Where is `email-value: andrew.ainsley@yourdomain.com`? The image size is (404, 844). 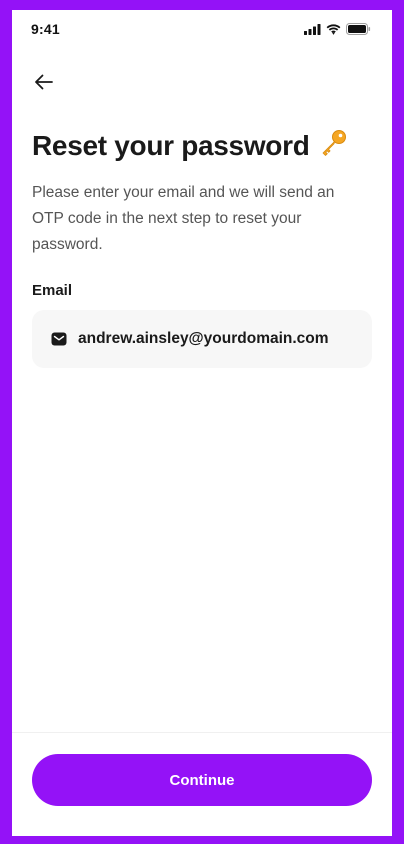
email-value: andrew.ainsley@yourdomain.com is located at coordinates (203, 339).